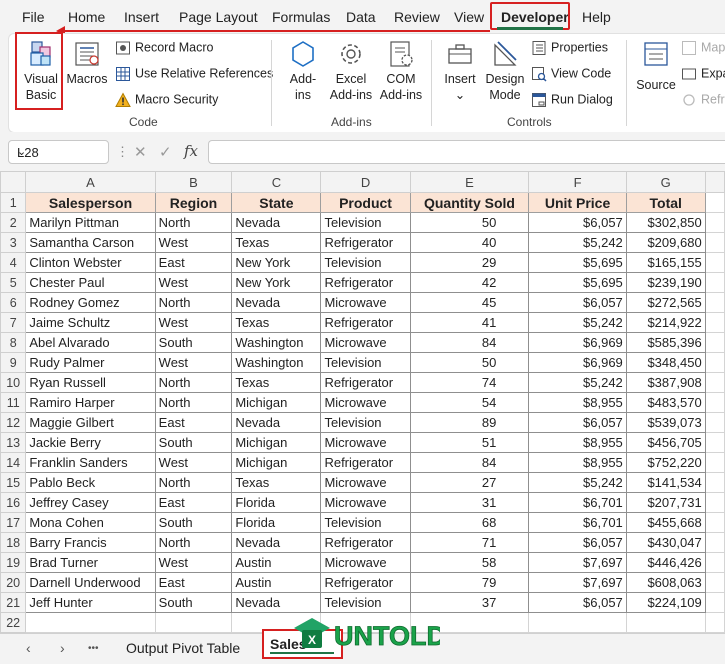 This screenshot has height=664, width=725. What do you see at coordinates (303, 71) in the screenshot?
I see `addins-button: Add- ins` at bounding box center [303, 71].